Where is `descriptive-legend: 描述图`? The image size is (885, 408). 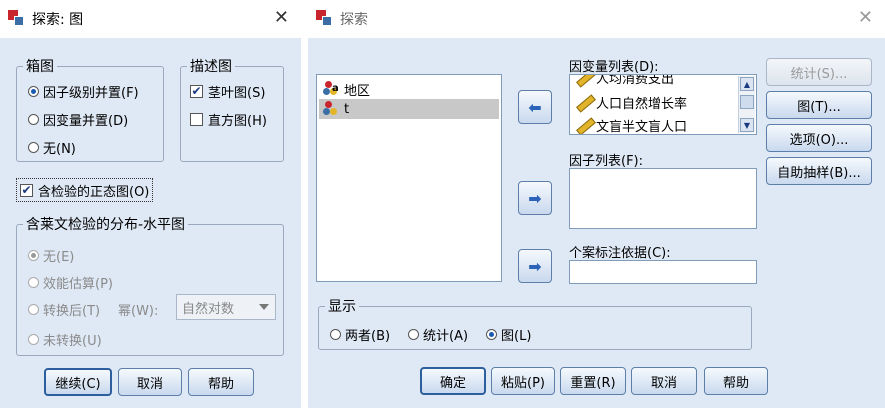 descriptive-legend: 描述图 is located at coordinates (211, 67).